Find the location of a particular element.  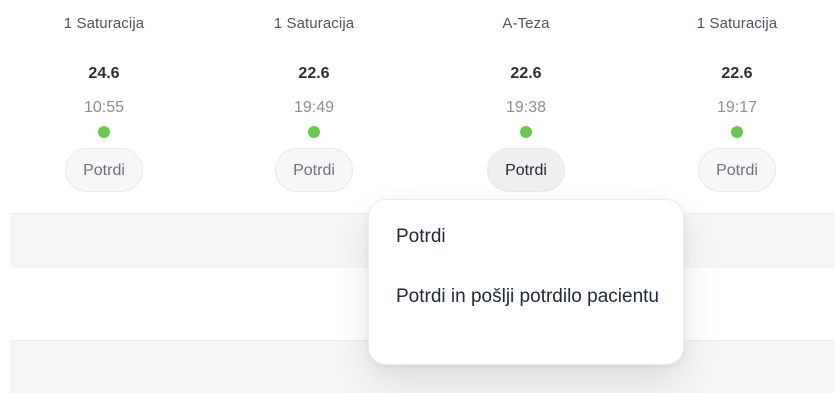

measurement-card: A-Teza 22.6 19:38 Potrdi is located at coordinates (526, 102).